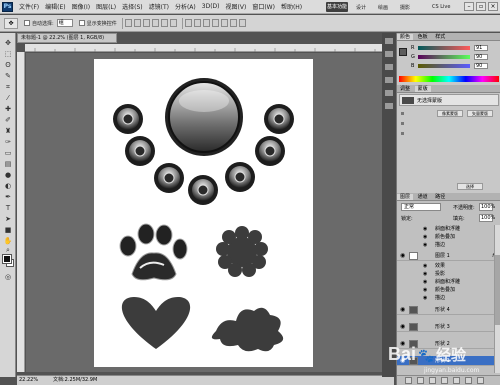  What do you see at coordinates (440, 37) in the screenshot?
I see `tab-styles: 样式` at bounding box center [440, 37].